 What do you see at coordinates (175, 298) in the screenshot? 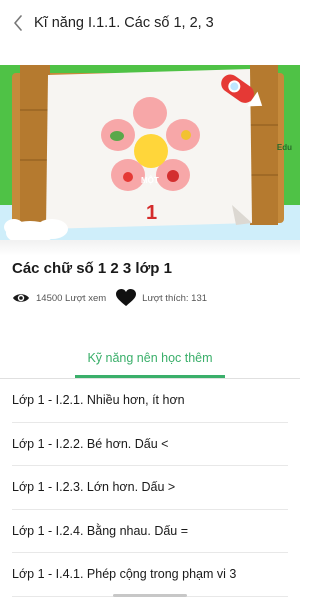
I see `likes-count: Lượt thích: 131` at bounding box center [175, 298].